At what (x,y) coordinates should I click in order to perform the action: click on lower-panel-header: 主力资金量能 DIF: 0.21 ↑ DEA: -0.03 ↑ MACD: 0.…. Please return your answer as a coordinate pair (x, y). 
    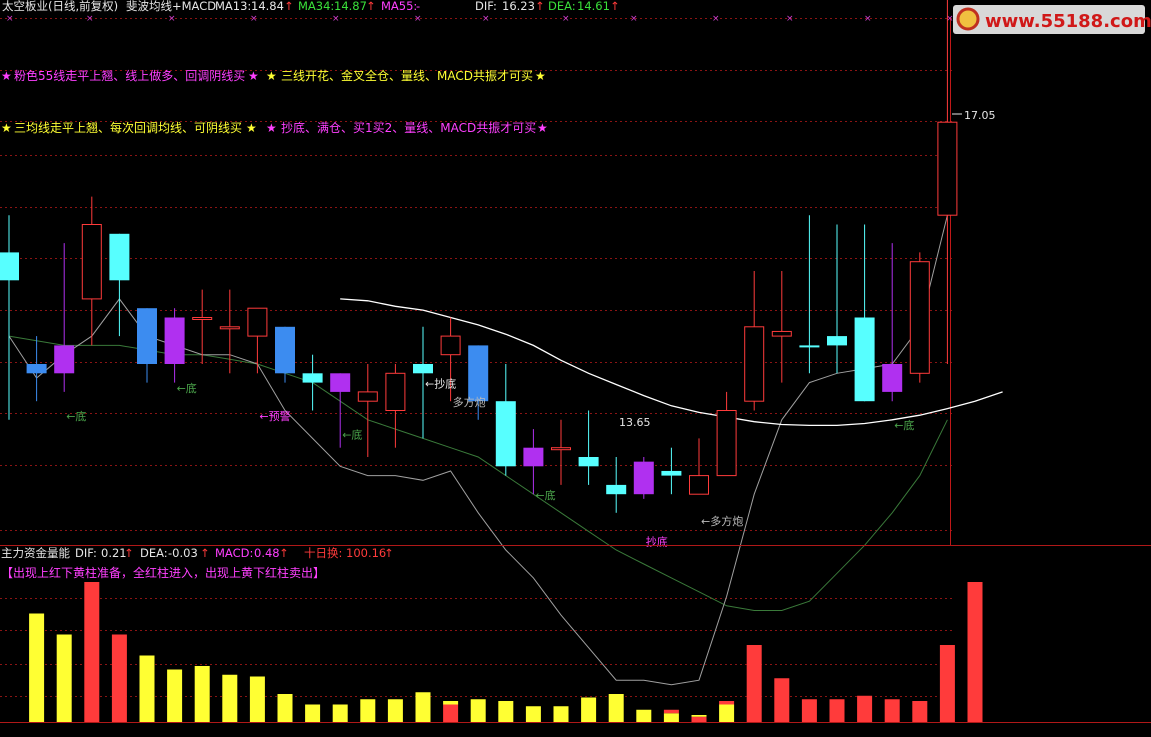
    Looking at the image, I should click on (197, 563).